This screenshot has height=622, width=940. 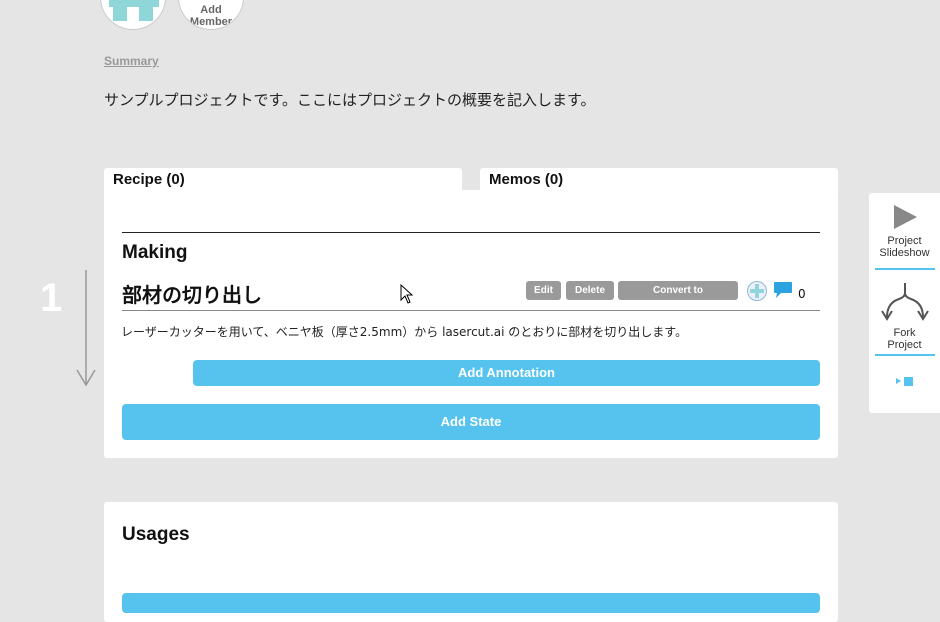 I want to click on usages-title: Usages, so click(x=156, y=534).